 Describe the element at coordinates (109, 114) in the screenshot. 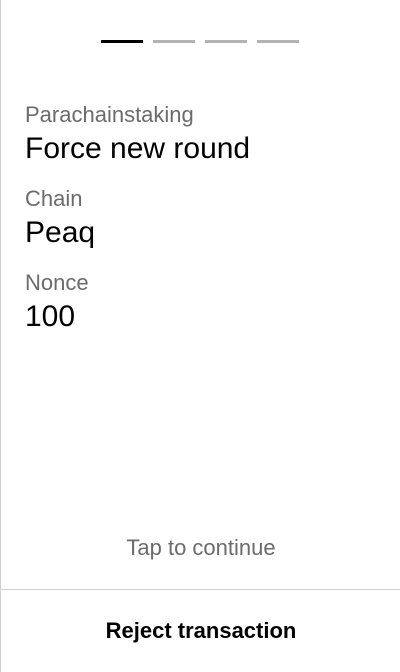

I see `pallet-label: Parachainstaking` at that location.